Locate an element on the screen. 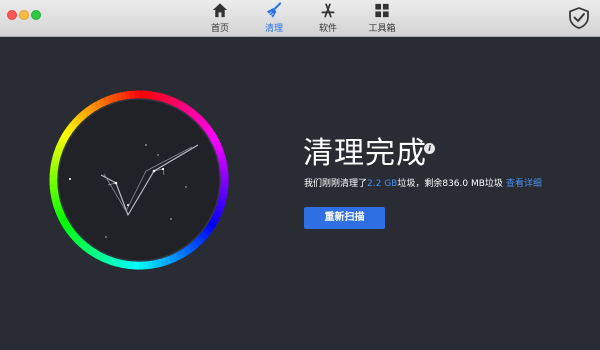  window-close-button is located at coordinates (12, 15).